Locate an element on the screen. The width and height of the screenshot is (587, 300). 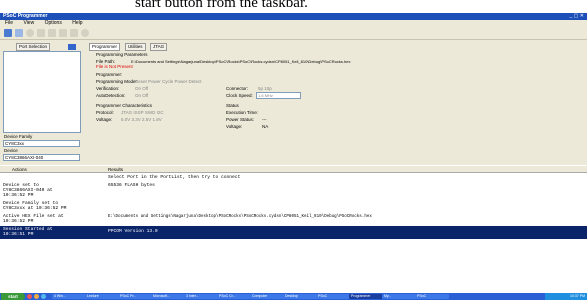
execution-time-label: Execution Time: is located at coordinates (242, 112).